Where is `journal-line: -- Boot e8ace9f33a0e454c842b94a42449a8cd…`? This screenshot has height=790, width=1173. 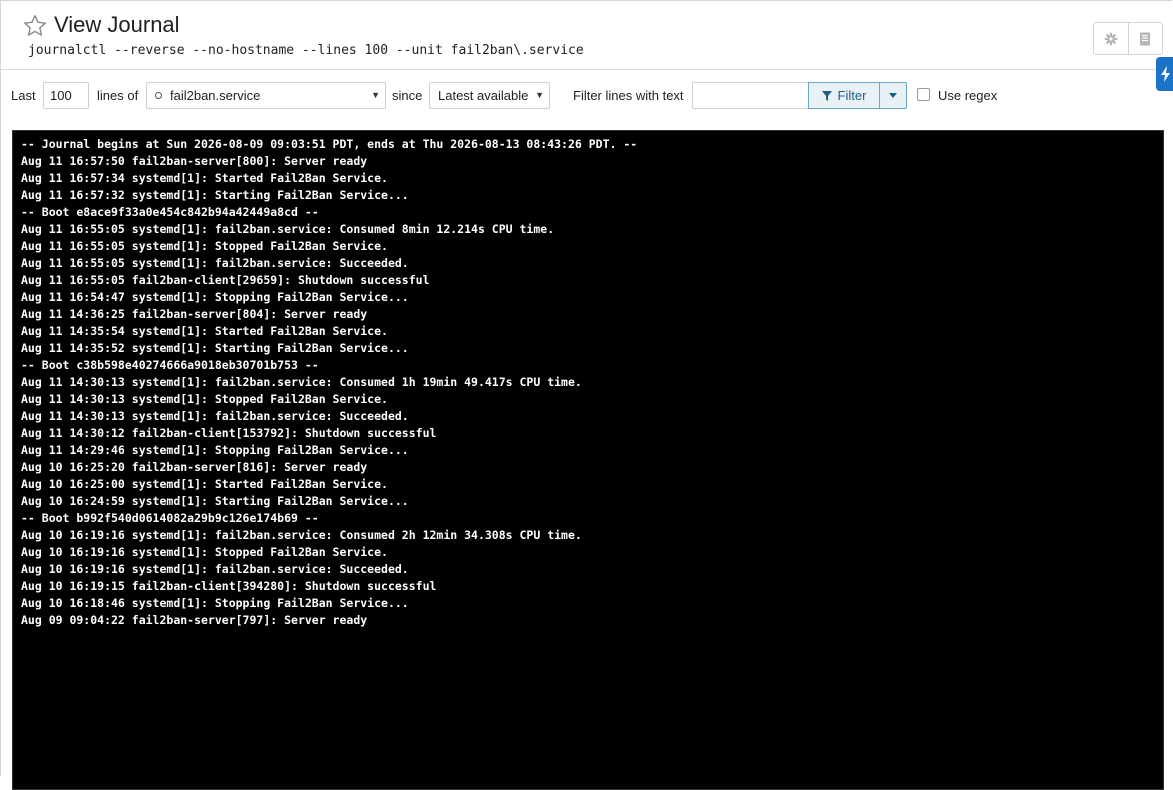
journal-line: -- Boot e8ace9f33a0e454c842b94a42449a8cd… is located at coordinates (170, 212).